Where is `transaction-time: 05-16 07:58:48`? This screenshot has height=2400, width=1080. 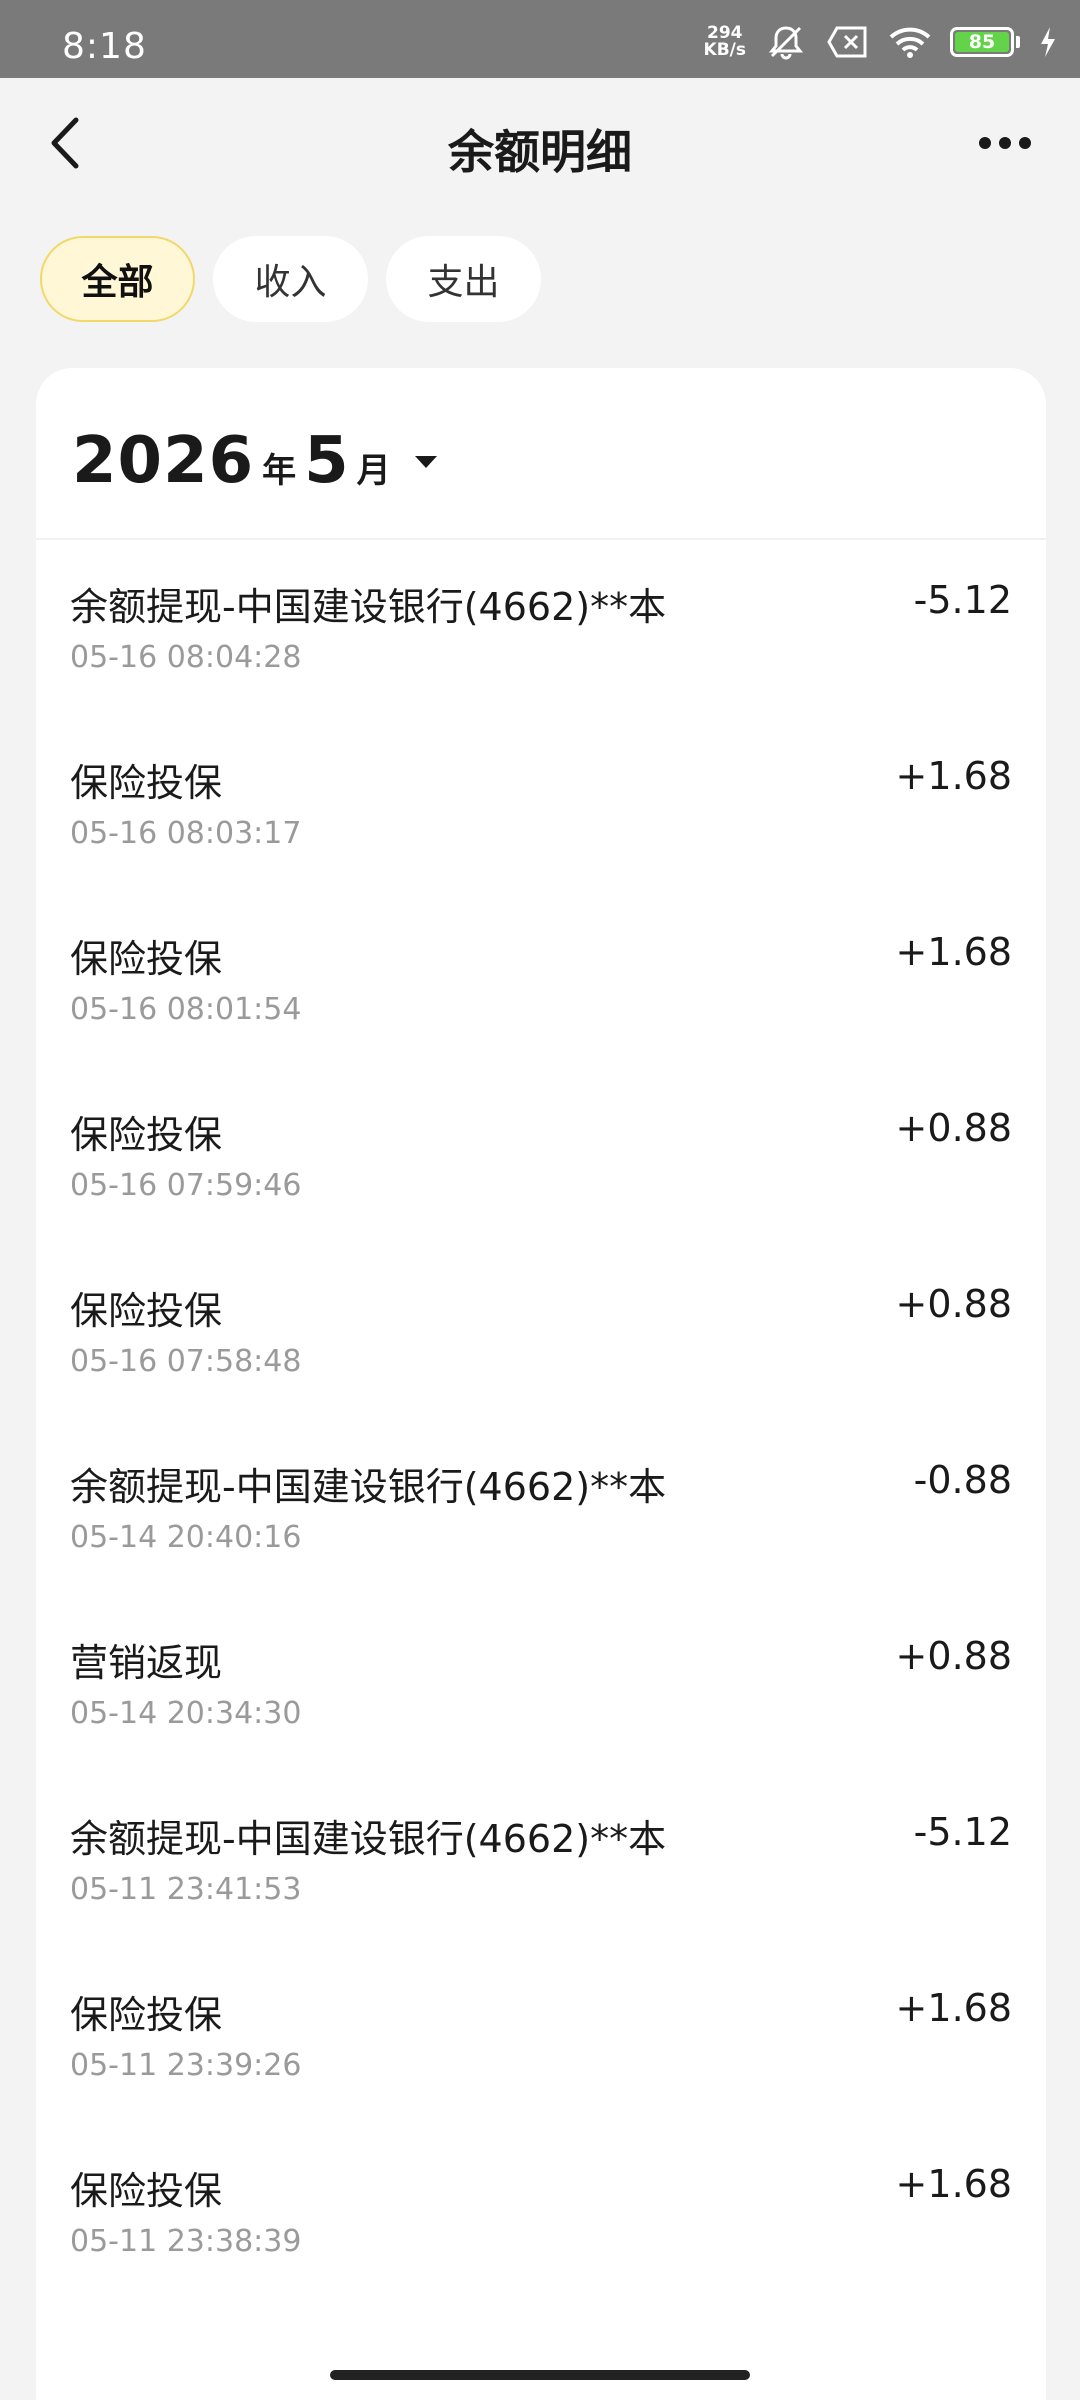 transaction-time: 05-16 07:58:48 is located at coordinates (186, 1361).